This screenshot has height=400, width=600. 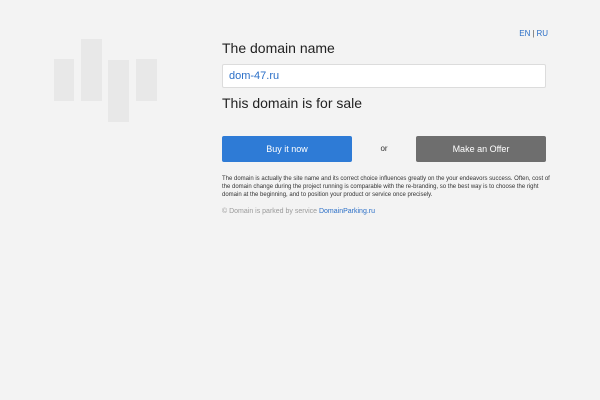 I want to click on language-switch: EN | RU, so click(x=533, y=33).